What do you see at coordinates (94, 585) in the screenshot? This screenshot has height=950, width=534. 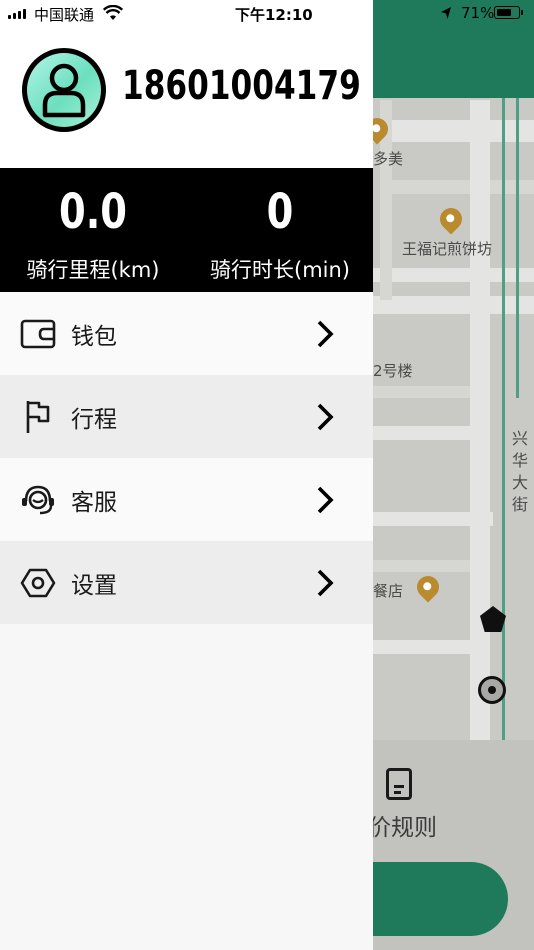 I see `menu-label-settings: 设置` at bounding box center [94, 585].